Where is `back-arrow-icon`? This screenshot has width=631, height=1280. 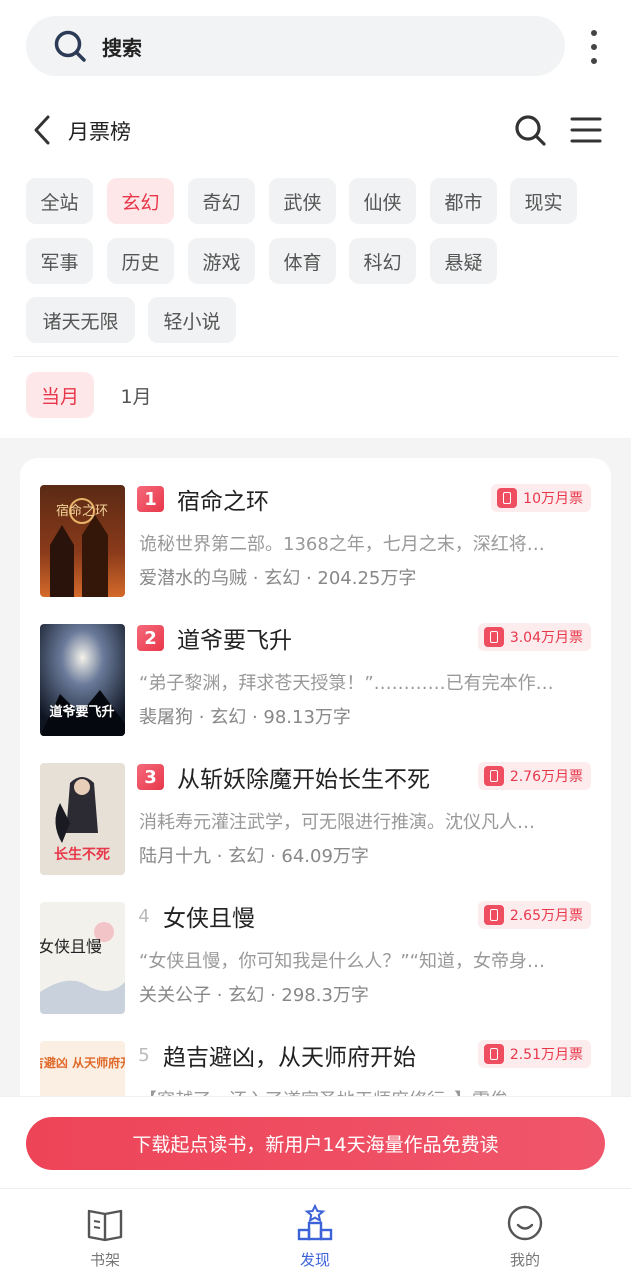
back-arrow-icon is located at coordinates (42, 130).